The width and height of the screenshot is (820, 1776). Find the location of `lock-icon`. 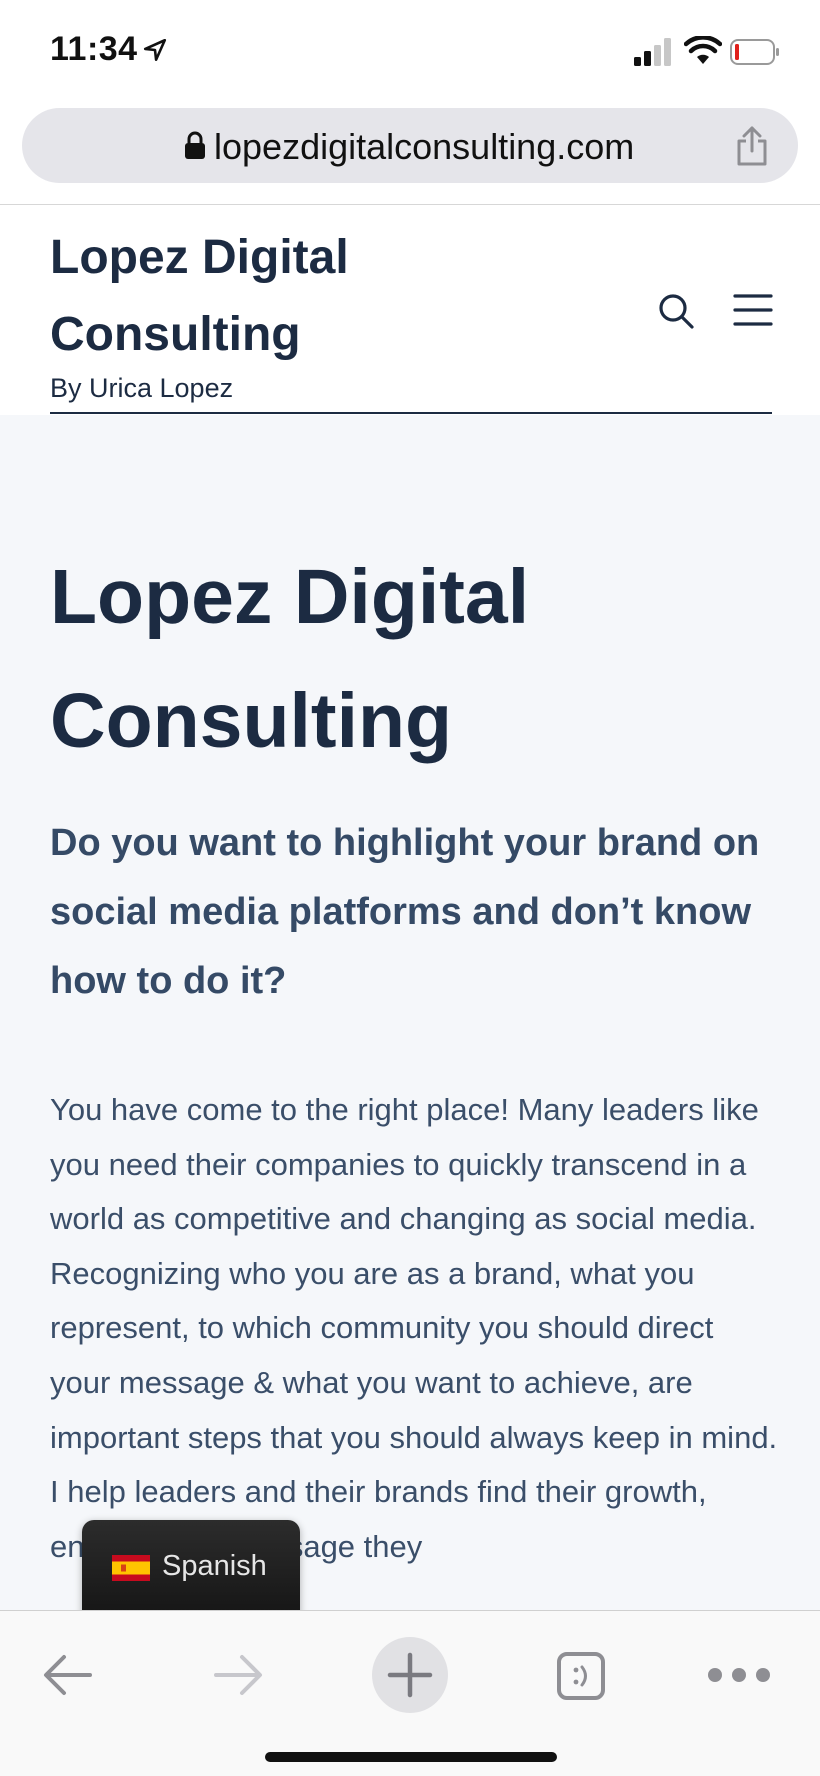

lock-icon is located at coordinates (195, 145).